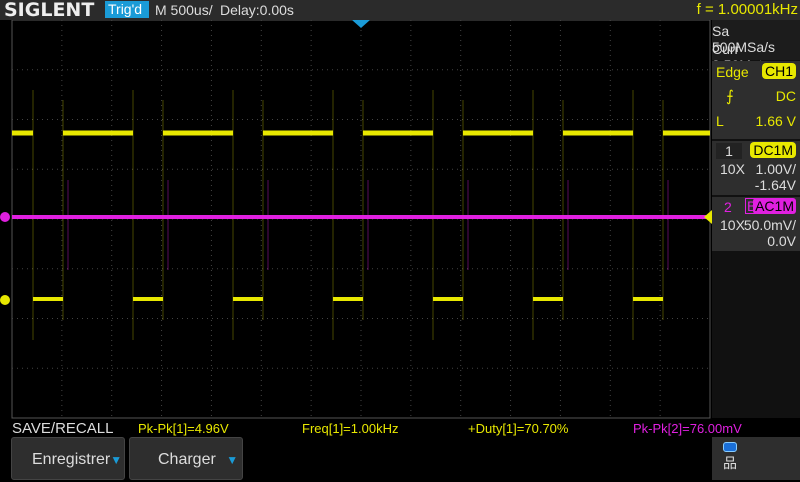 The height and width of the screenshot is (482, 800). What do you see at coordinates (687, 428) in the screenshot?
I see `measurement-pkpk2: Pk-Pk[2]=76.00mV` at bounding box center [687, 428].